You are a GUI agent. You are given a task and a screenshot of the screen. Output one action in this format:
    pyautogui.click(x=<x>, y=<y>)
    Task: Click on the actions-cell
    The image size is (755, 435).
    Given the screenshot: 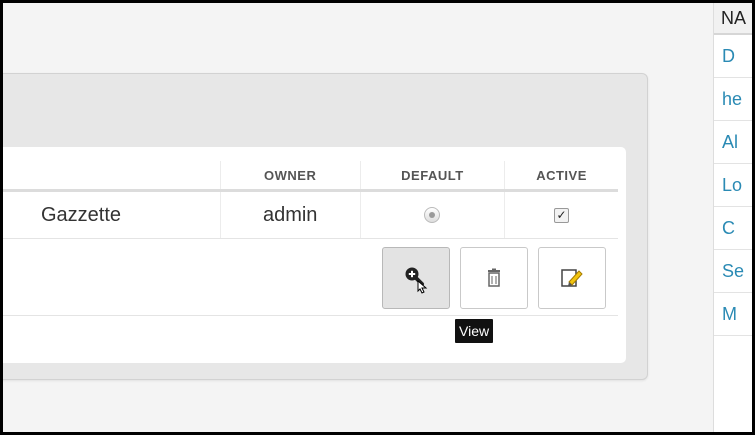 What is the action you would take?
    pyautogui.click(x=310, y=277)
    